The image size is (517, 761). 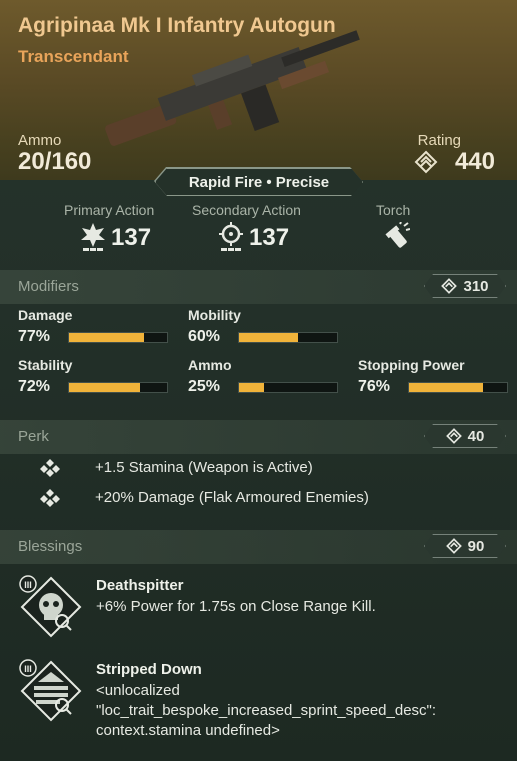 What do you see at coordinates (231, 236) in the screenshot?
I see `crosshair-icon` at bounding box center [231, 236].